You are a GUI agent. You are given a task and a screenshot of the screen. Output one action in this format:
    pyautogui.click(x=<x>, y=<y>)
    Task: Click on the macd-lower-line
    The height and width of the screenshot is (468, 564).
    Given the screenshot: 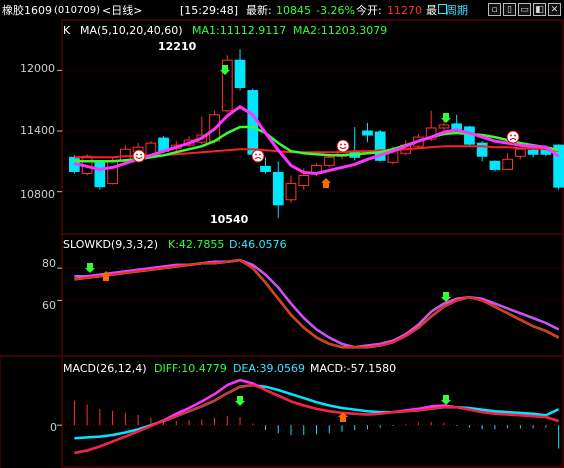 What is the action you would take?
    pyautogui.click(x=316, y=419)
    